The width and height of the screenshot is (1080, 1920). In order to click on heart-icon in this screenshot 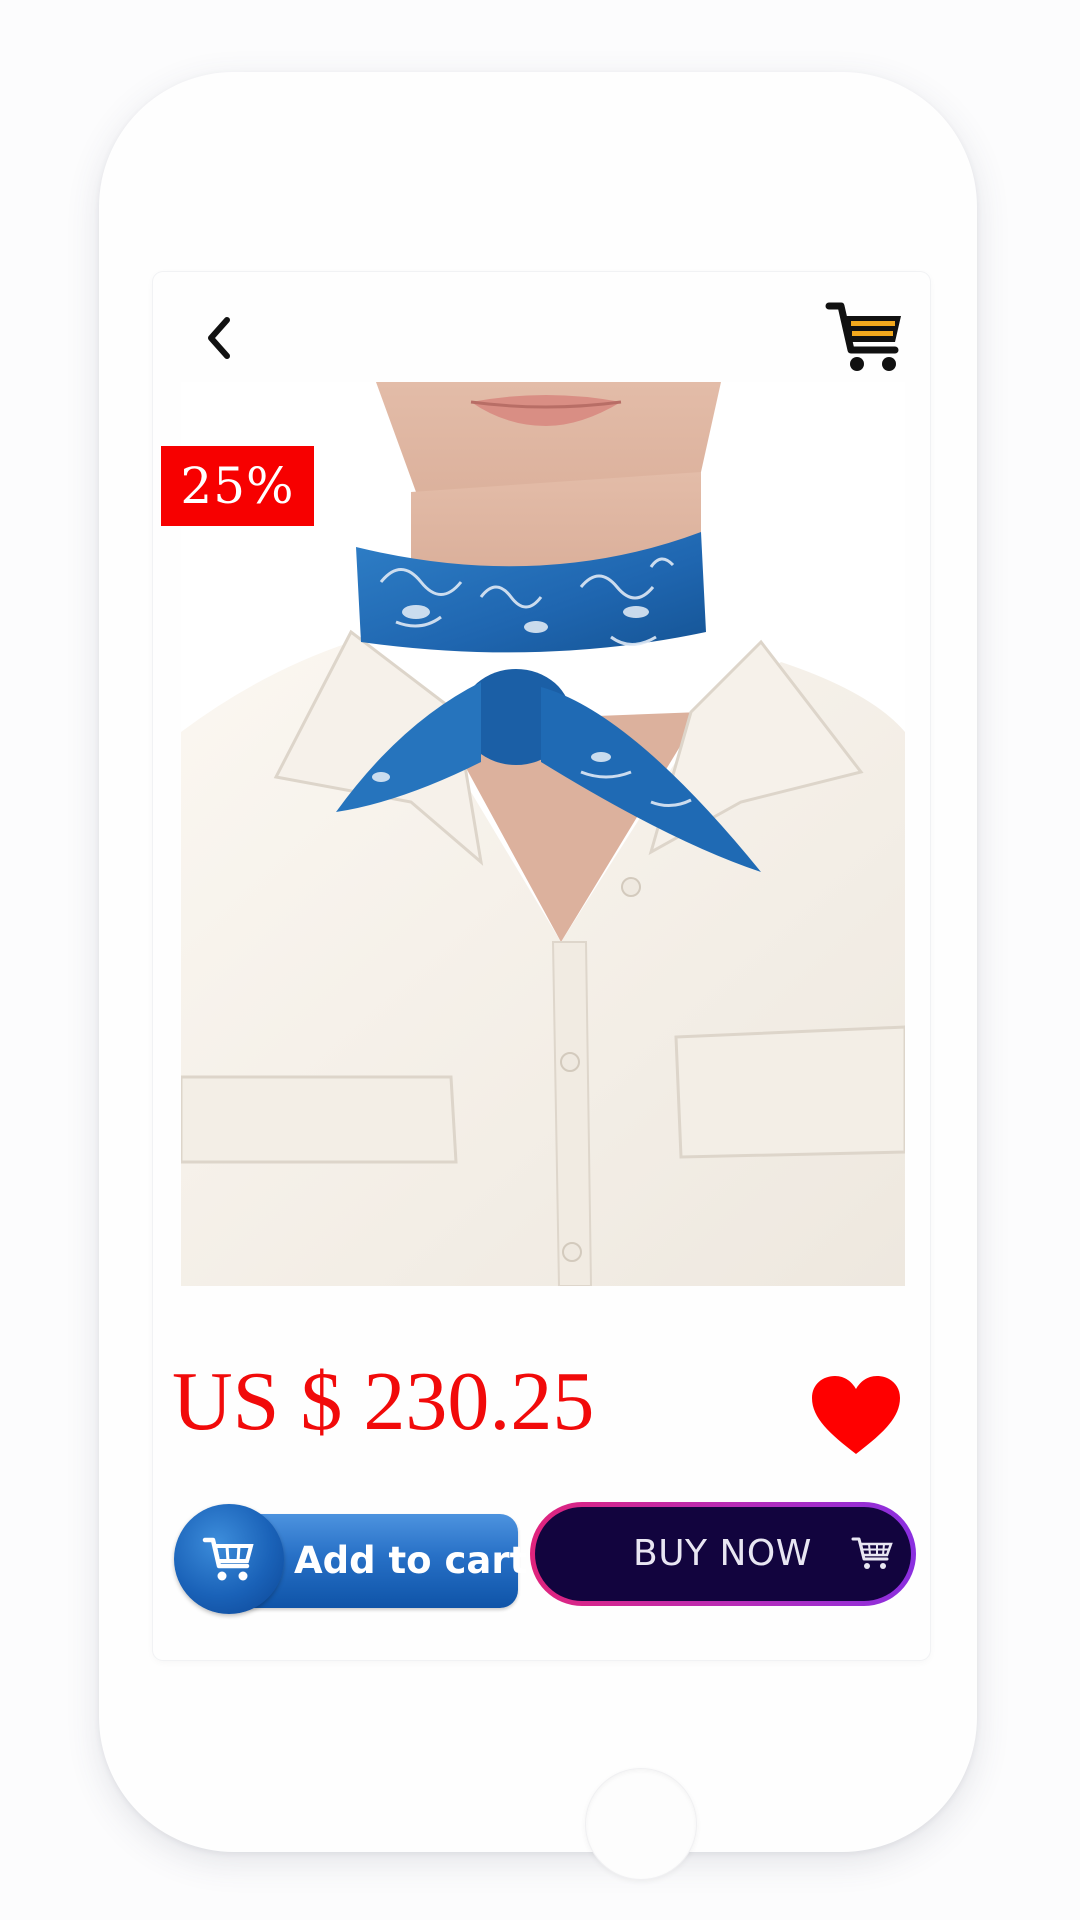, I will do `click(856, 1415)`.